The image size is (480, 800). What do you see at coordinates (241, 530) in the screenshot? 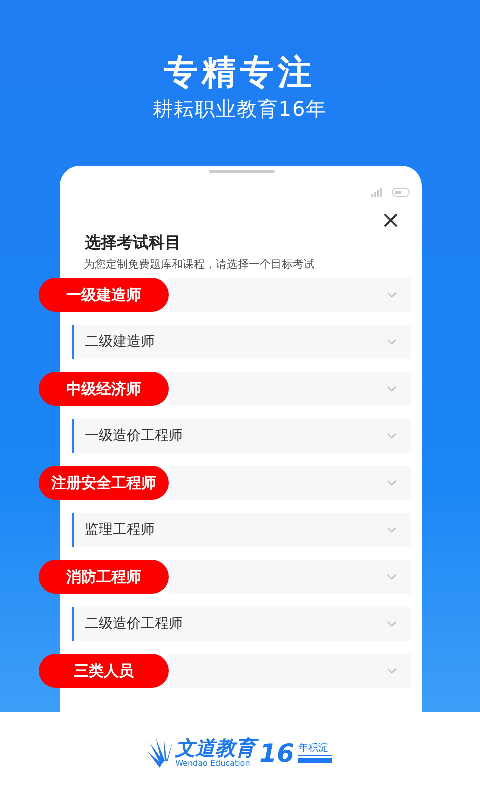
I see `exam-row: 监理工程师` at bounding box center [241, 530].